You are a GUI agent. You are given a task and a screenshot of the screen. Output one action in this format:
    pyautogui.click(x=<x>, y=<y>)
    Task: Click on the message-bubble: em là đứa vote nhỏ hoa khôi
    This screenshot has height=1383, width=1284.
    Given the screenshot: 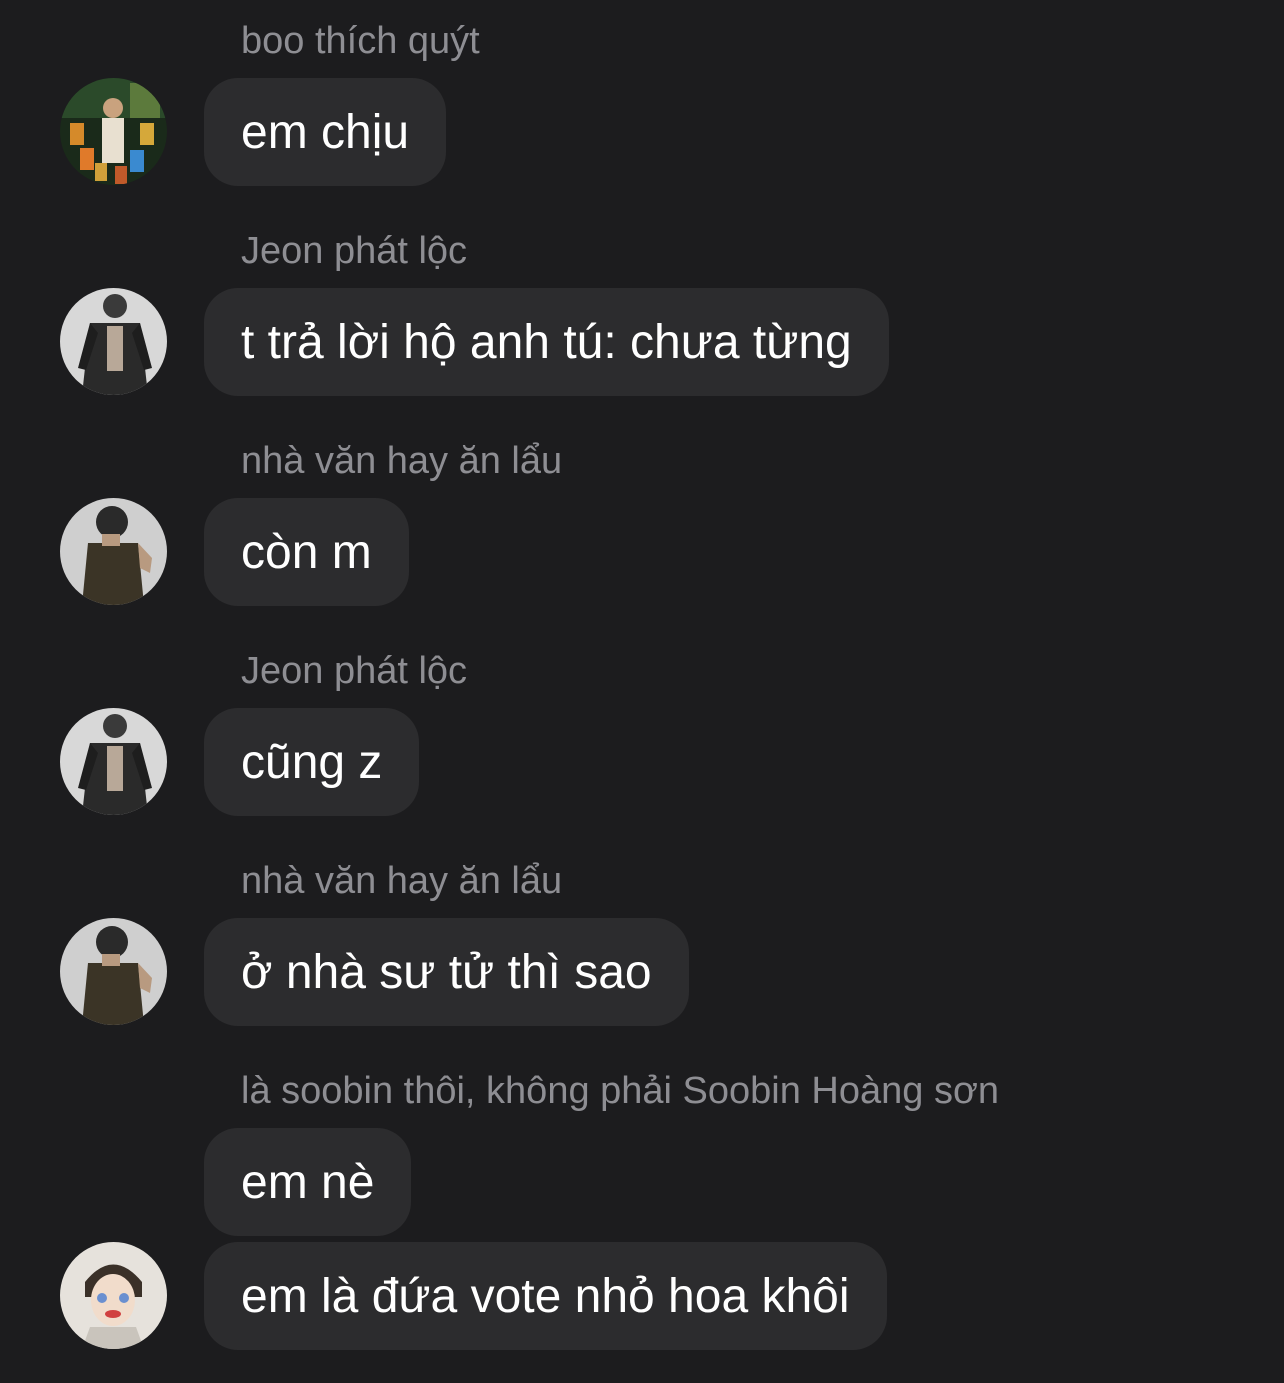 What is the action you would take?
    pyautogui.click(x=545, y=1296)
    